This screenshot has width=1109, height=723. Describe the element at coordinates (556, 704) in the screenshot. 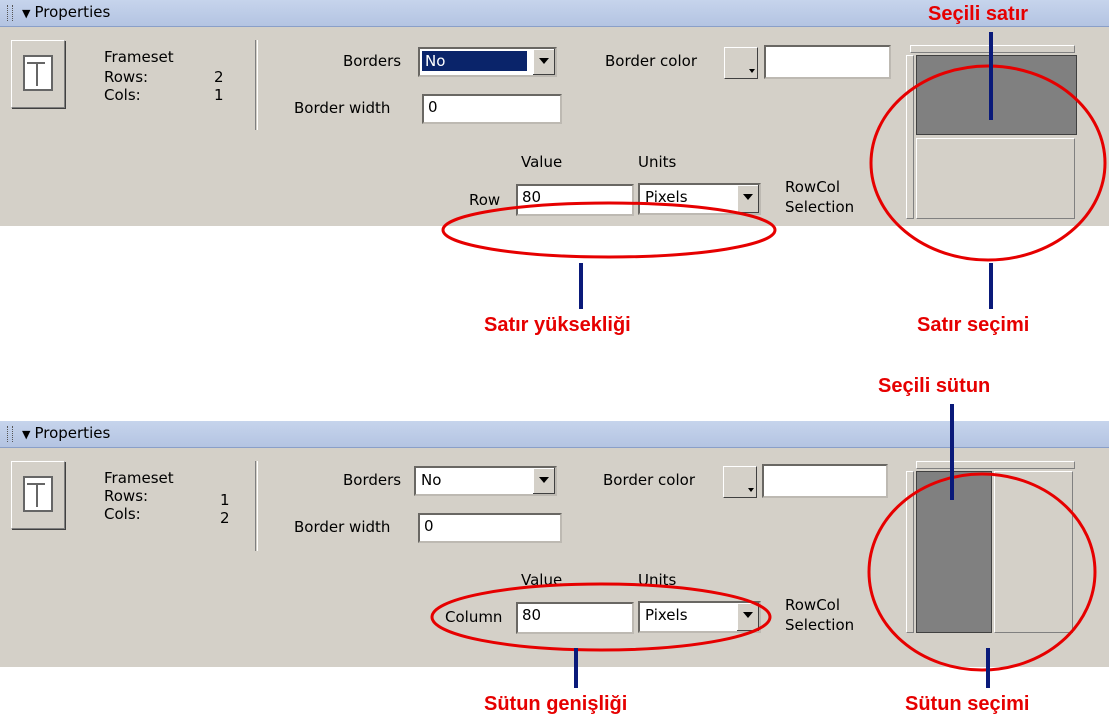

I see `column-width-callout: Sütun genişliği` at that location.